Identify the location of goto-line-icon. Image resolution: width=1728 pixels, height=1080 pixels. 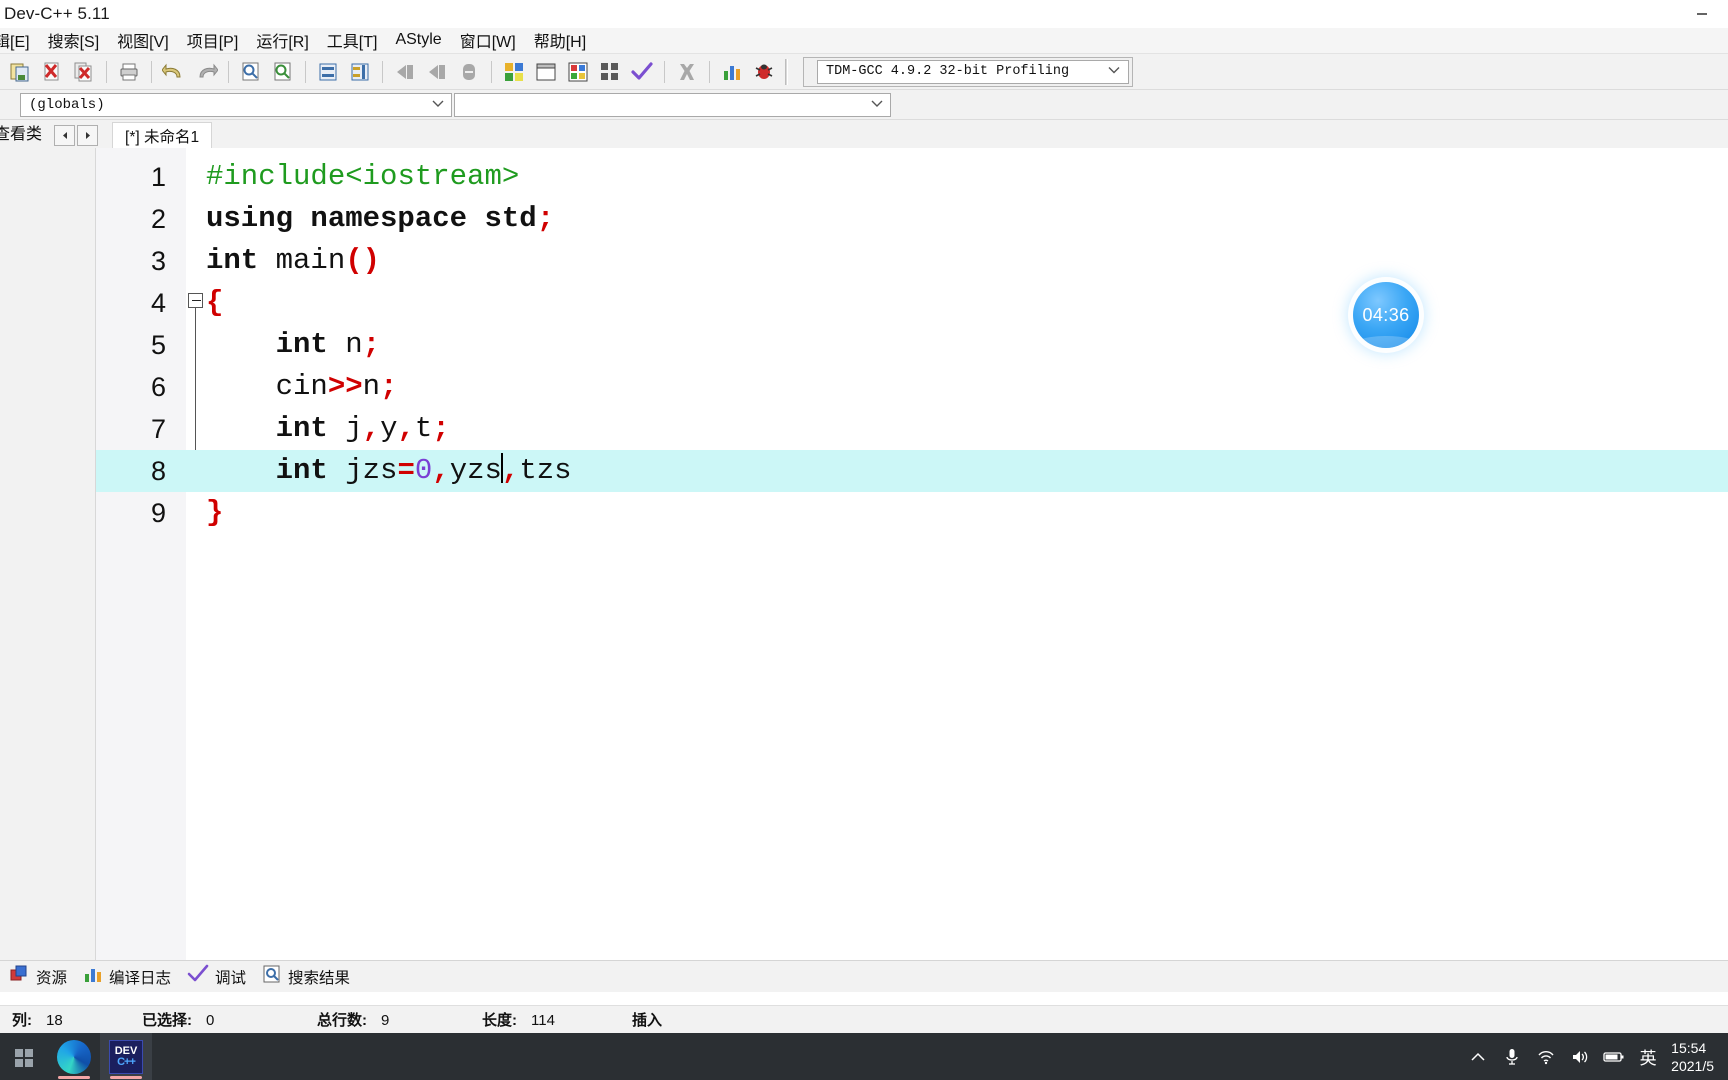
(328, 72).